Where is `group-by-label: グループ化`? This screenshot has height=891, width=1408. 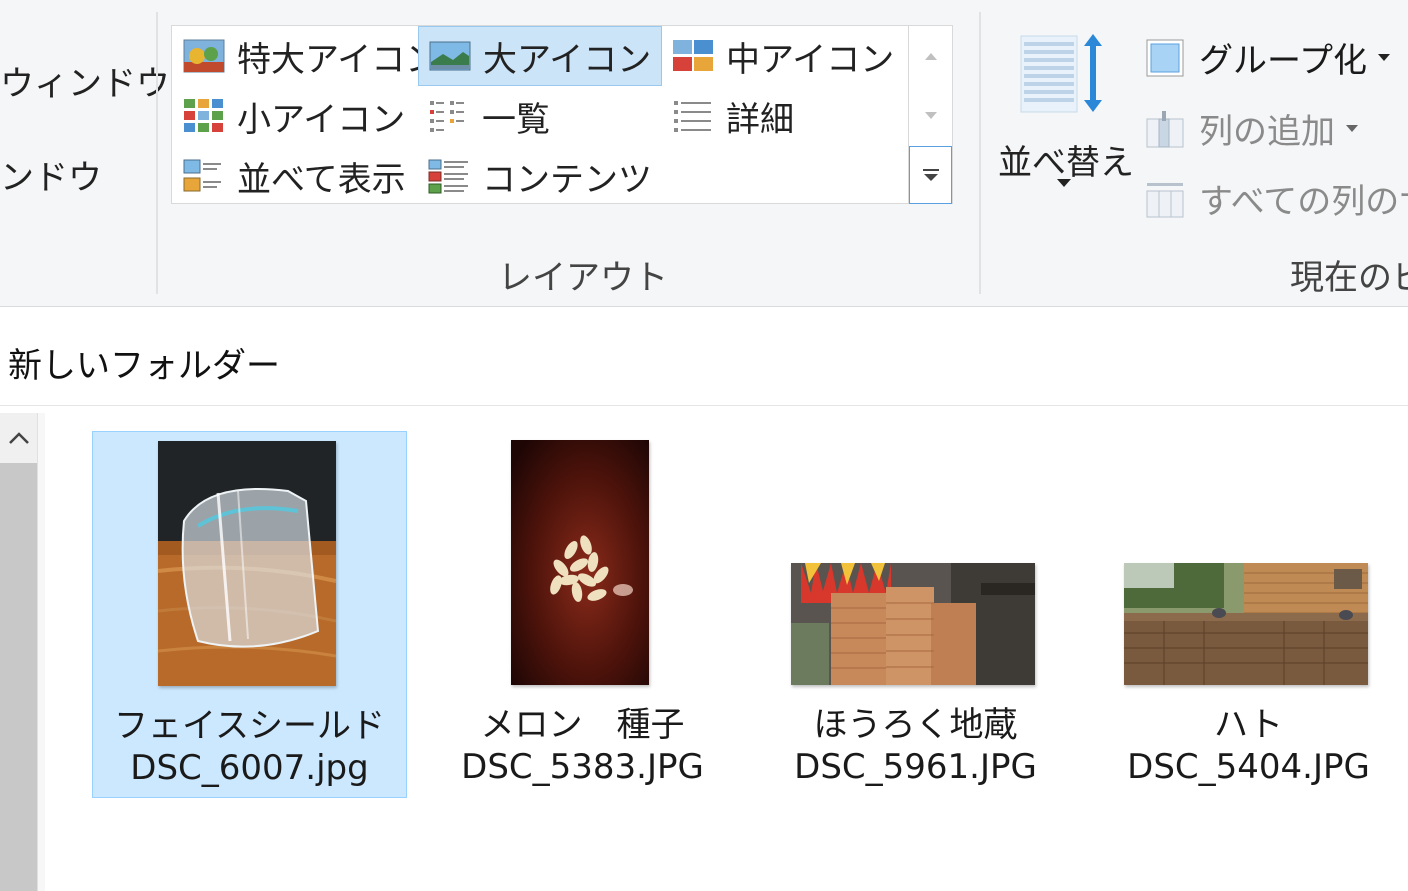 group-by-label: グループ化 is located at coordinates (1283, 61).